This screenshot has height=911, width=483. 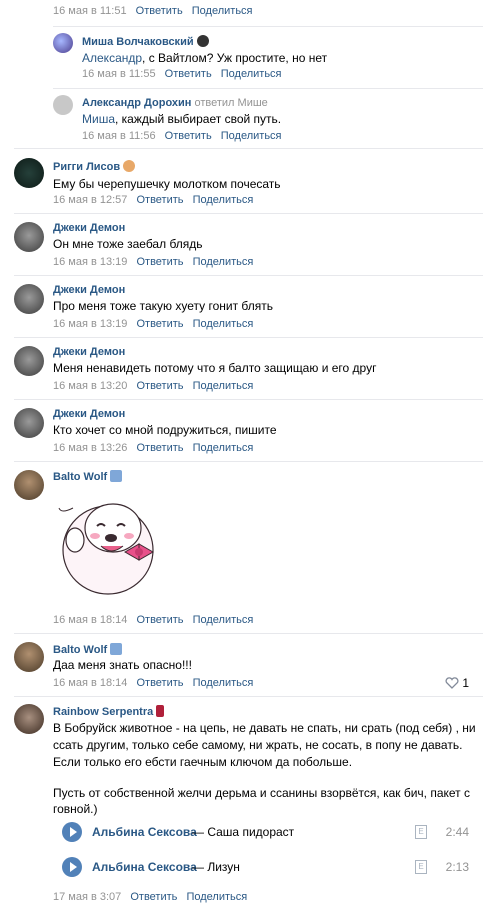 I want to click on comment-text-line: говной.), so click(x=75, y=809).